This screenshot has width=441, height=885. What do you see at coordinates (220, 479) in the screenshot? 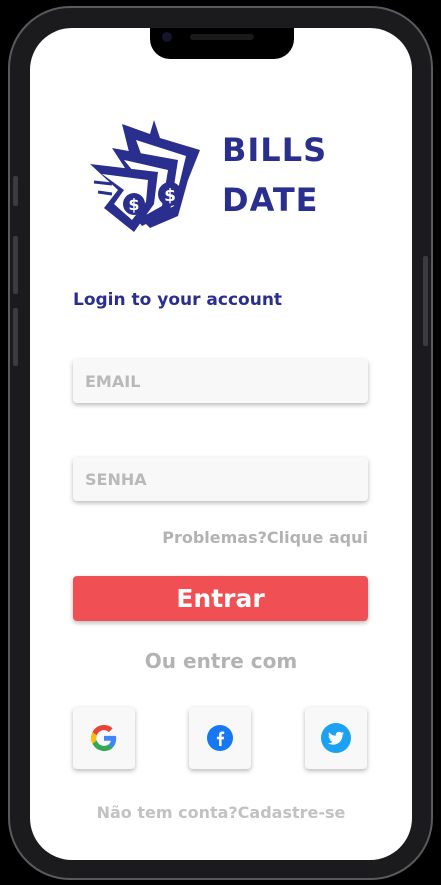
I see `password-input` at bounding box center [220, 479].